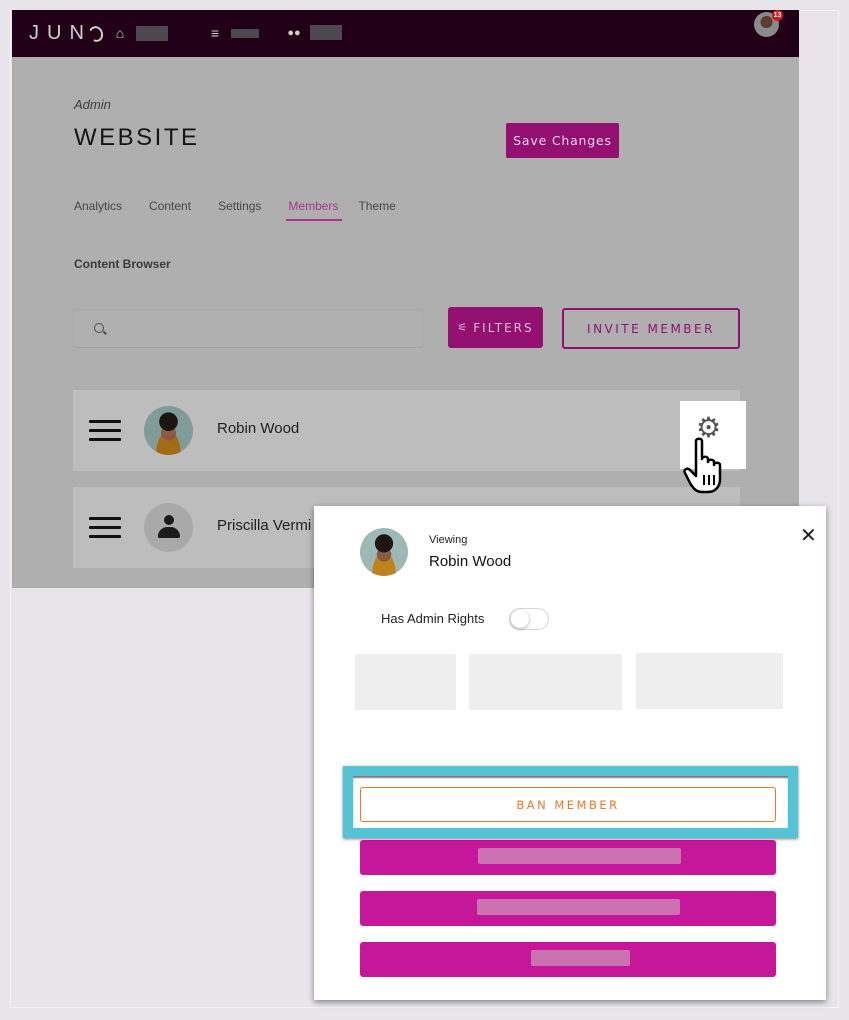 The height and width of the screenshot is (1020, 849). Describe the element at coordinates (409, 430) in the screenshot. I see `member-row: Robin Wood ⚙` at that location.